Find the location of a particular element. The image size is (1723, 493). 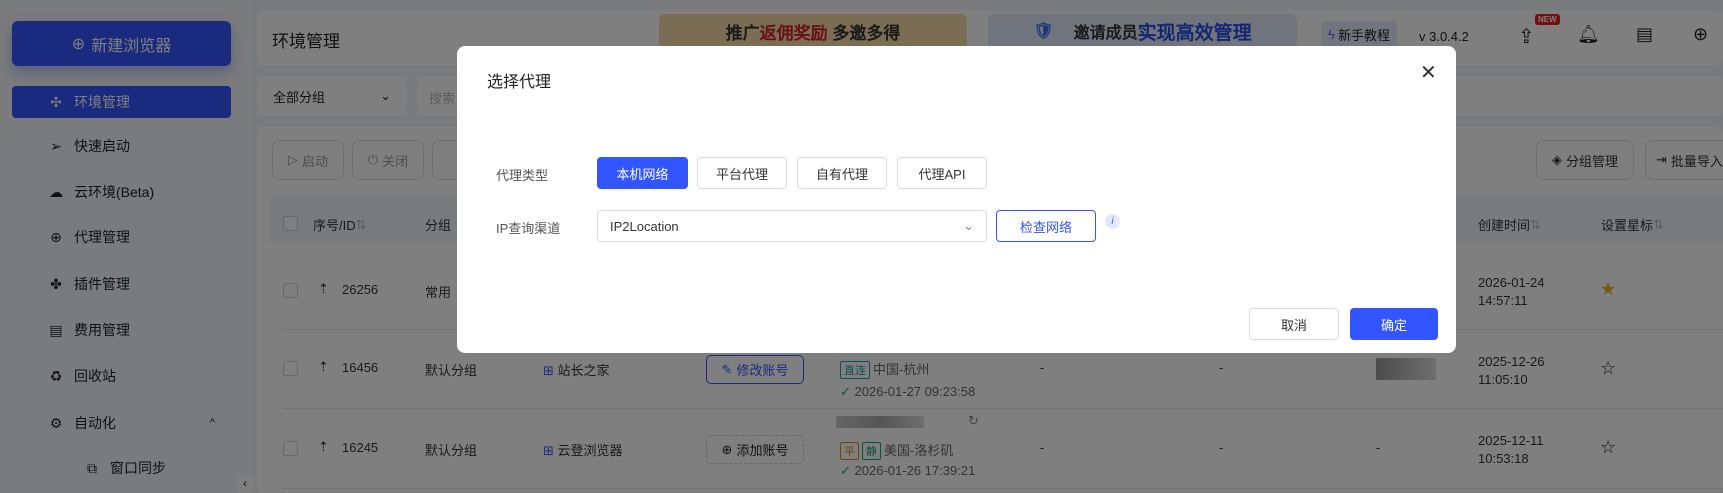

proxy-type-api: 代理API is located at coordinates (942, 173).